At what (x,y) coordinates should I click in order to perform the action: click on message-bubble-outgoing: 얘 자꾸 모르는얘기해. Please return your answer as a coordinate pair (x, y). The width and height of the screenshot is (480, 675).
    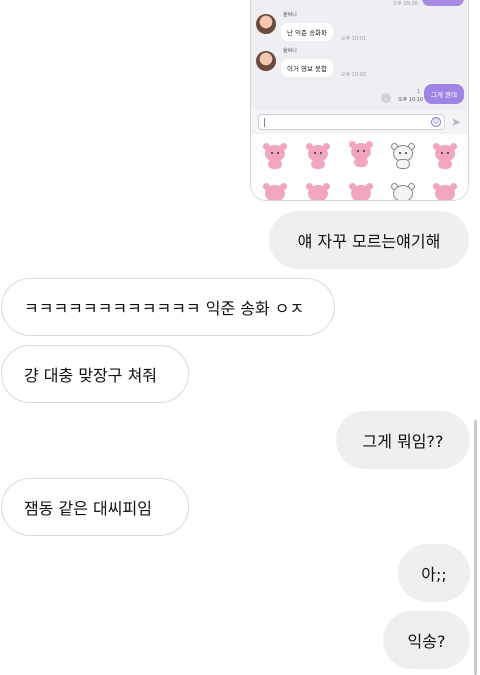
    Looking at the image, I should click on (369, 240).